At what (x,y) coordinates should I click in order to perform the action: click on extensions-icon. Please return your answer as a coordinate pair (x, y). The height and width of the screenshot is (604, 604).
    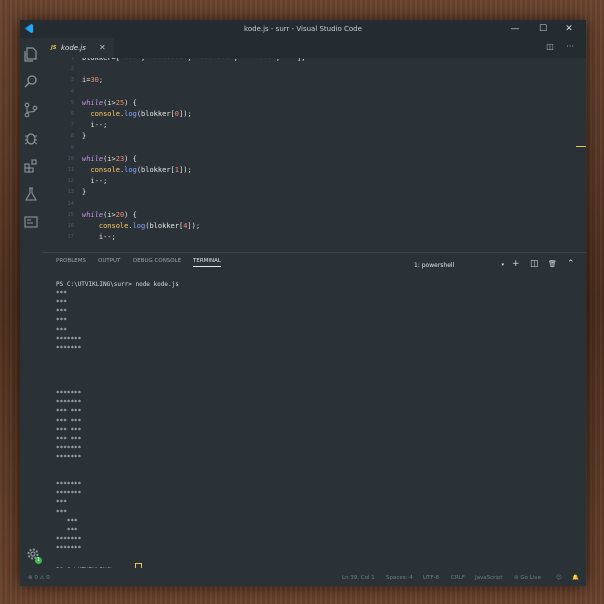
    Looking at the image, I should click on (31, 166).